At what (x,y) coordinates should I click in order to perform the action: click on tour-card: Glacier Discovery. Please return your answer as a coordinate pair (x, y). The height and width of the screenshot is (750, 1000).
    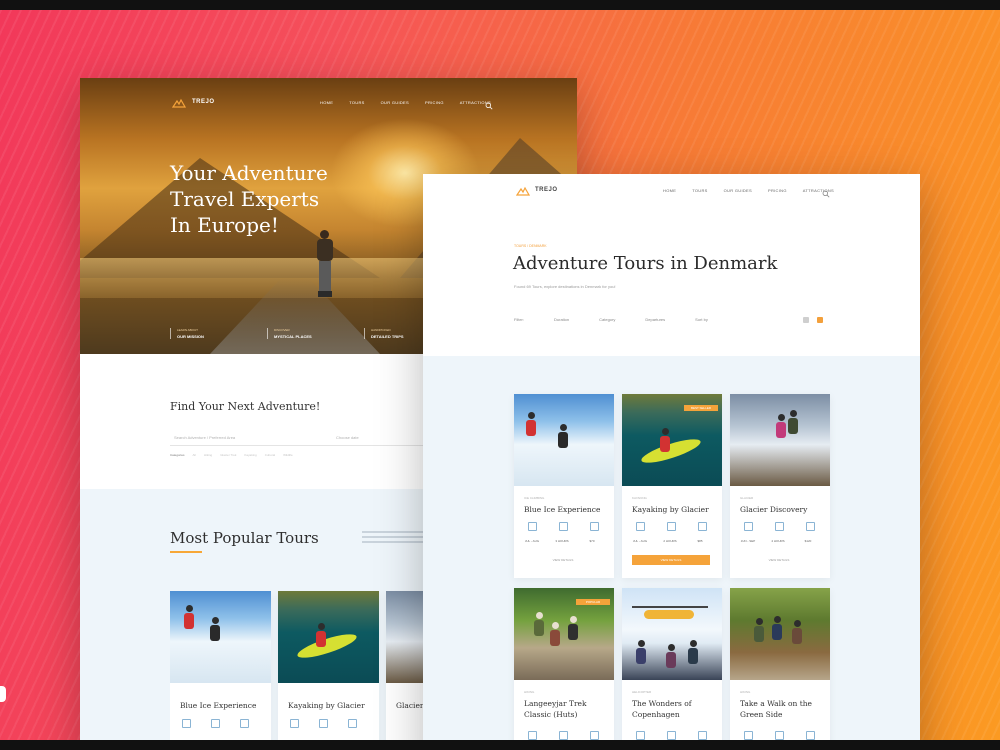
    Looking at the image, I should click on (406, 665).